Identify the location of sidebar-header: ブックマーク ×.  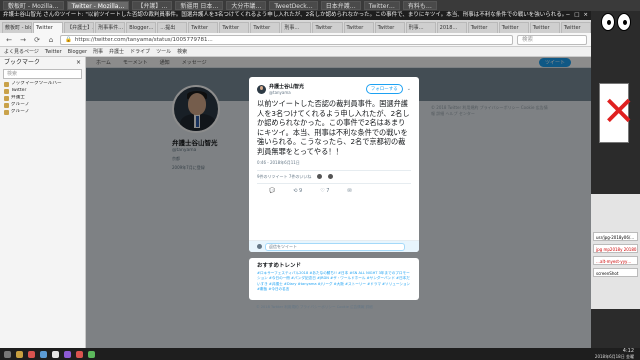
(42, 62).